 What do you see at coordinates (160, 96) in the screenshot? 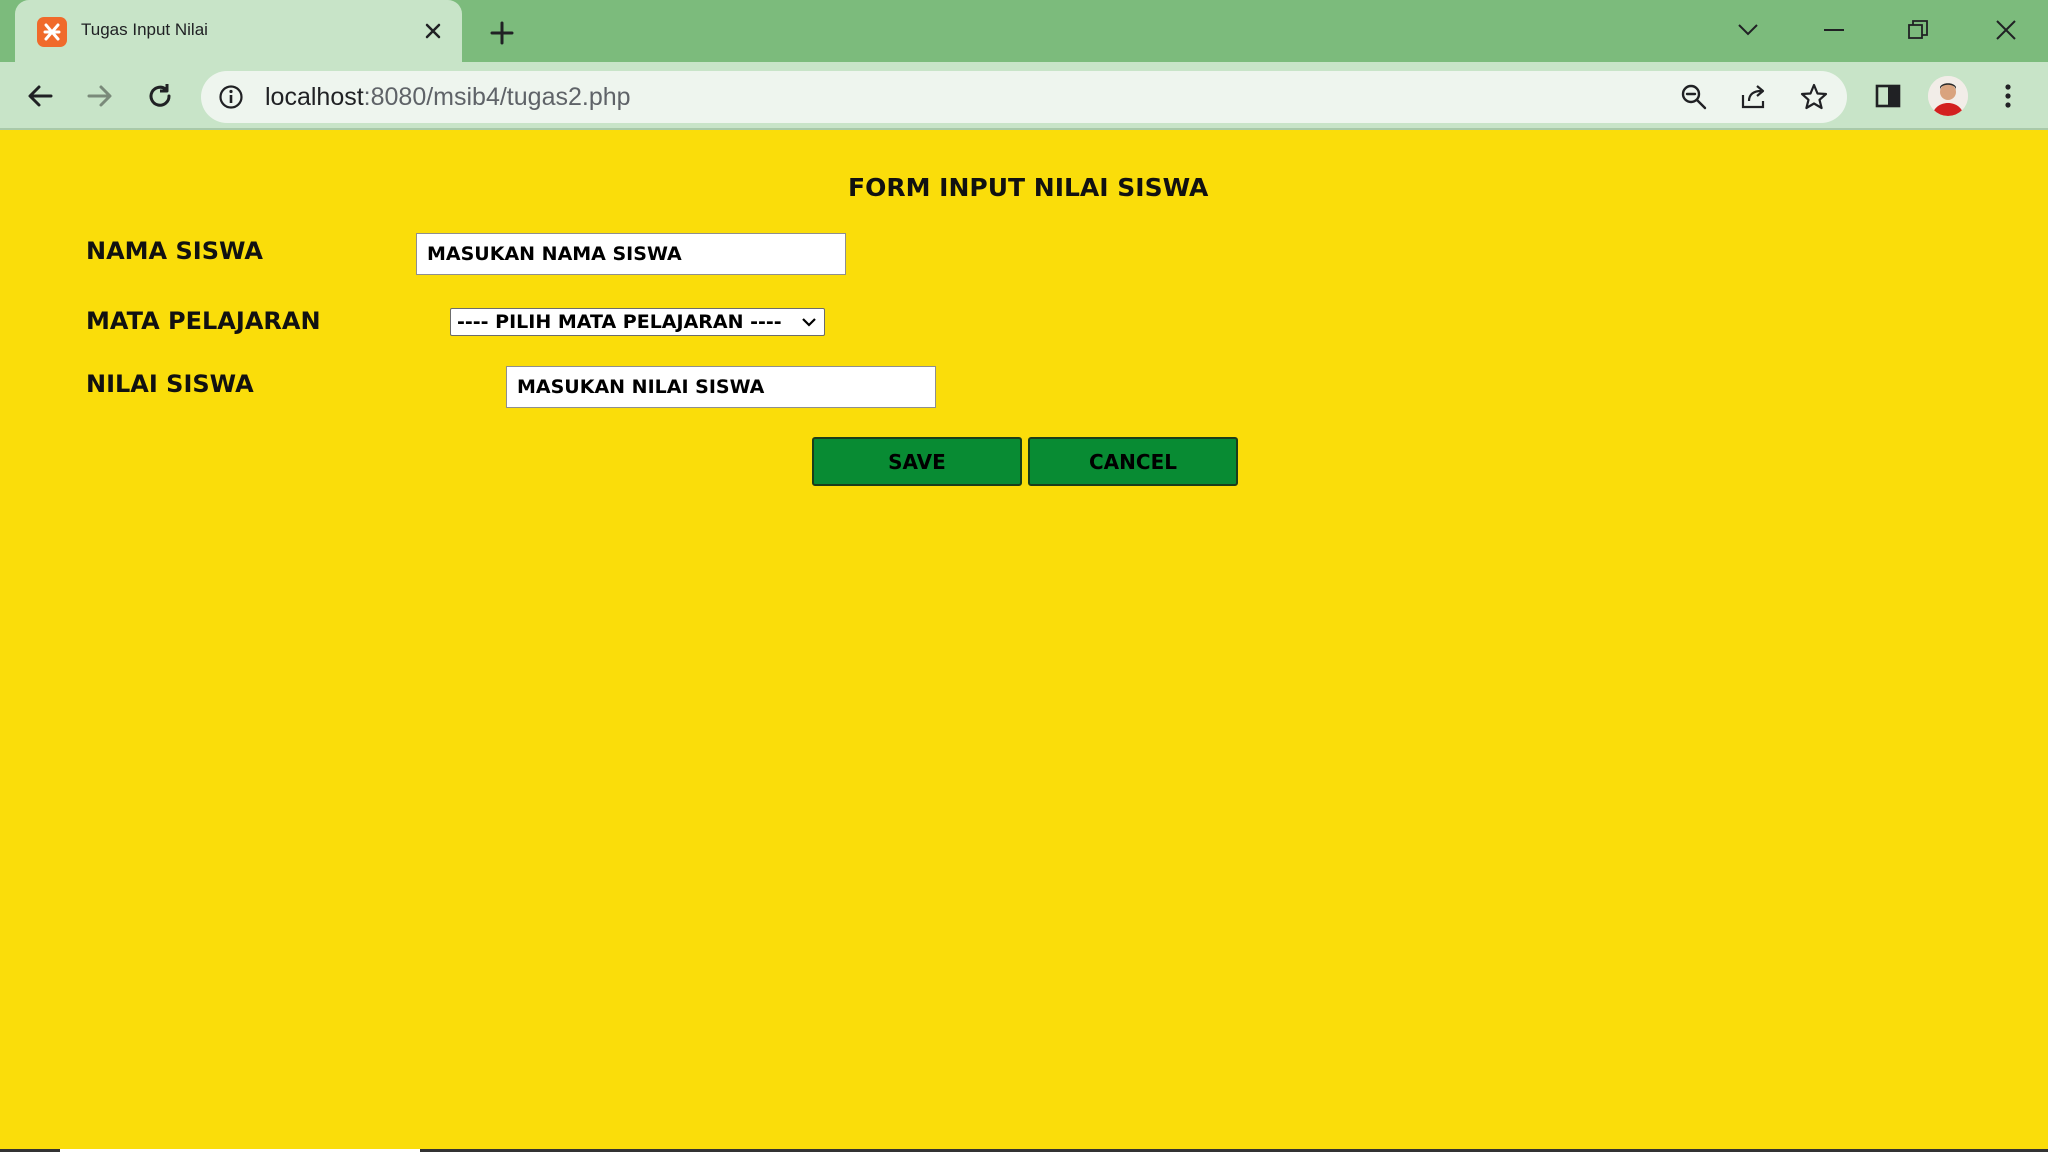
I see `reload-icon` at bounding box center [160, 96].